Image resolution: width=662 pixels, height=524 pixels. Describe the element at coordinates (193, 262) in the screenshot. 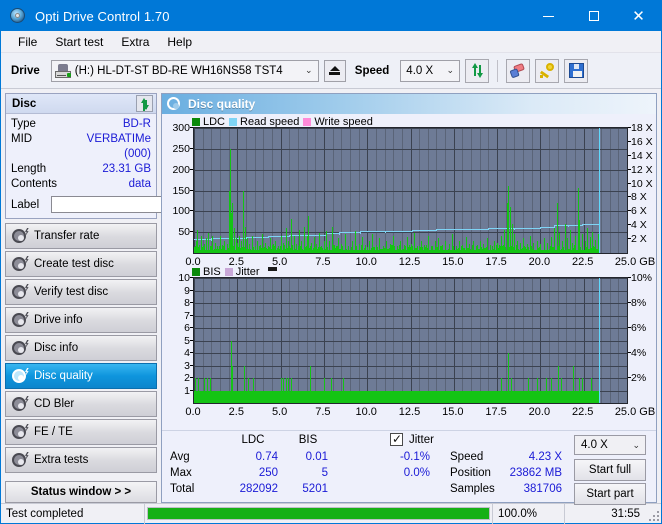

I see `x-tick-label: 0.0` at that location.